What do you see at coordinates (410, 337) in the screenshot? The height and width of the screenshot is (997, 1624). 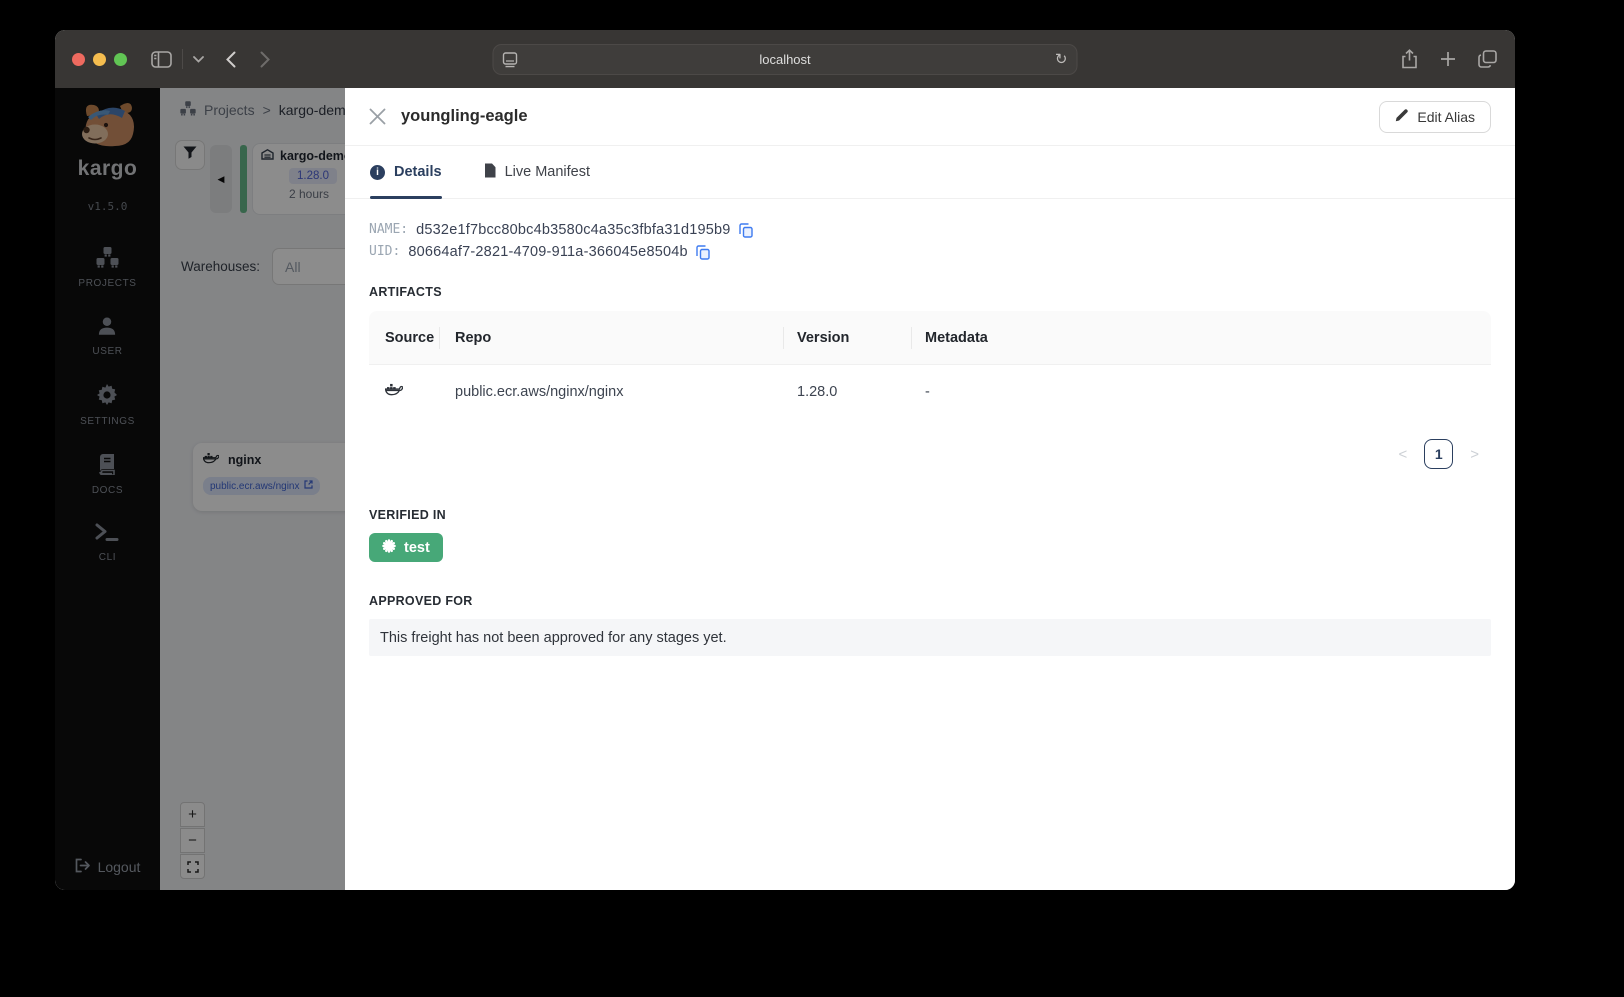 I see `col-source: Source` at bounding box center [410, 337].